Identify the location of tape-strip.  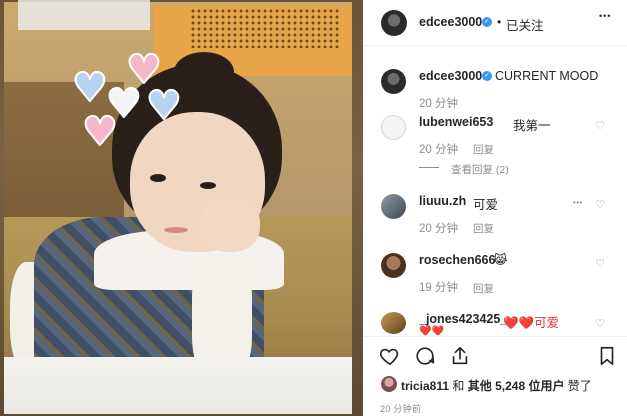
(84, 15).